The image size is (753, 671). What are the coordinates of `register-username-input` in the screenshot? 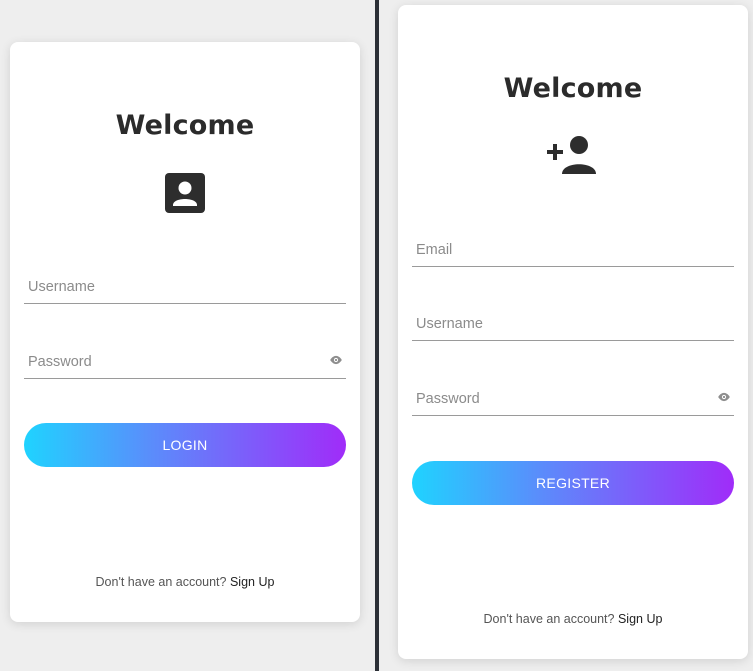 It's located at (561, 324).